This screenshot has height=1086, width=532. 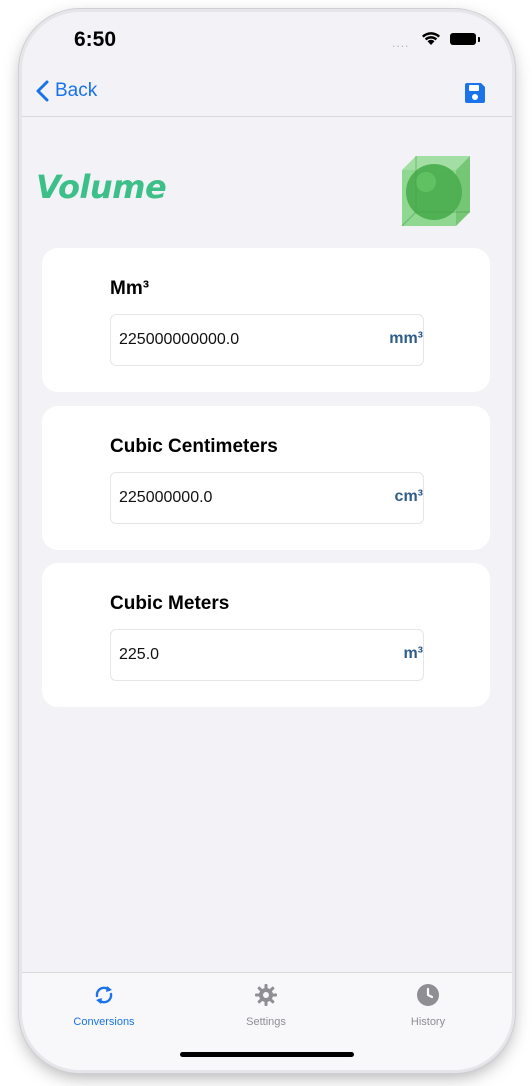 What do you see at coordinates (179, 339) in the screenshot?
I see `input-value: 225000000000.0` at bounding box center [179, 339].